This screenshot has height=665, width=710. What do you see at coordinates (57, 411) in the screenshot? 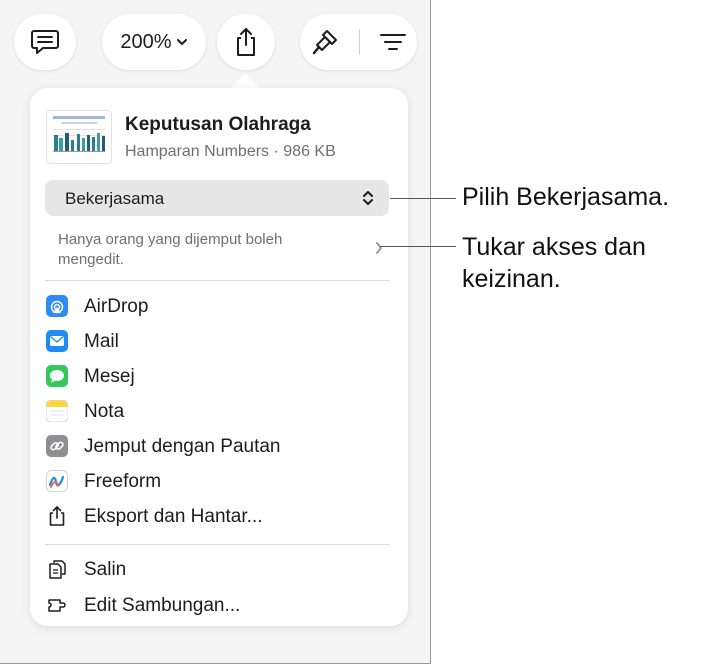
I see `notes-icon` at bounding box center [57, 411].